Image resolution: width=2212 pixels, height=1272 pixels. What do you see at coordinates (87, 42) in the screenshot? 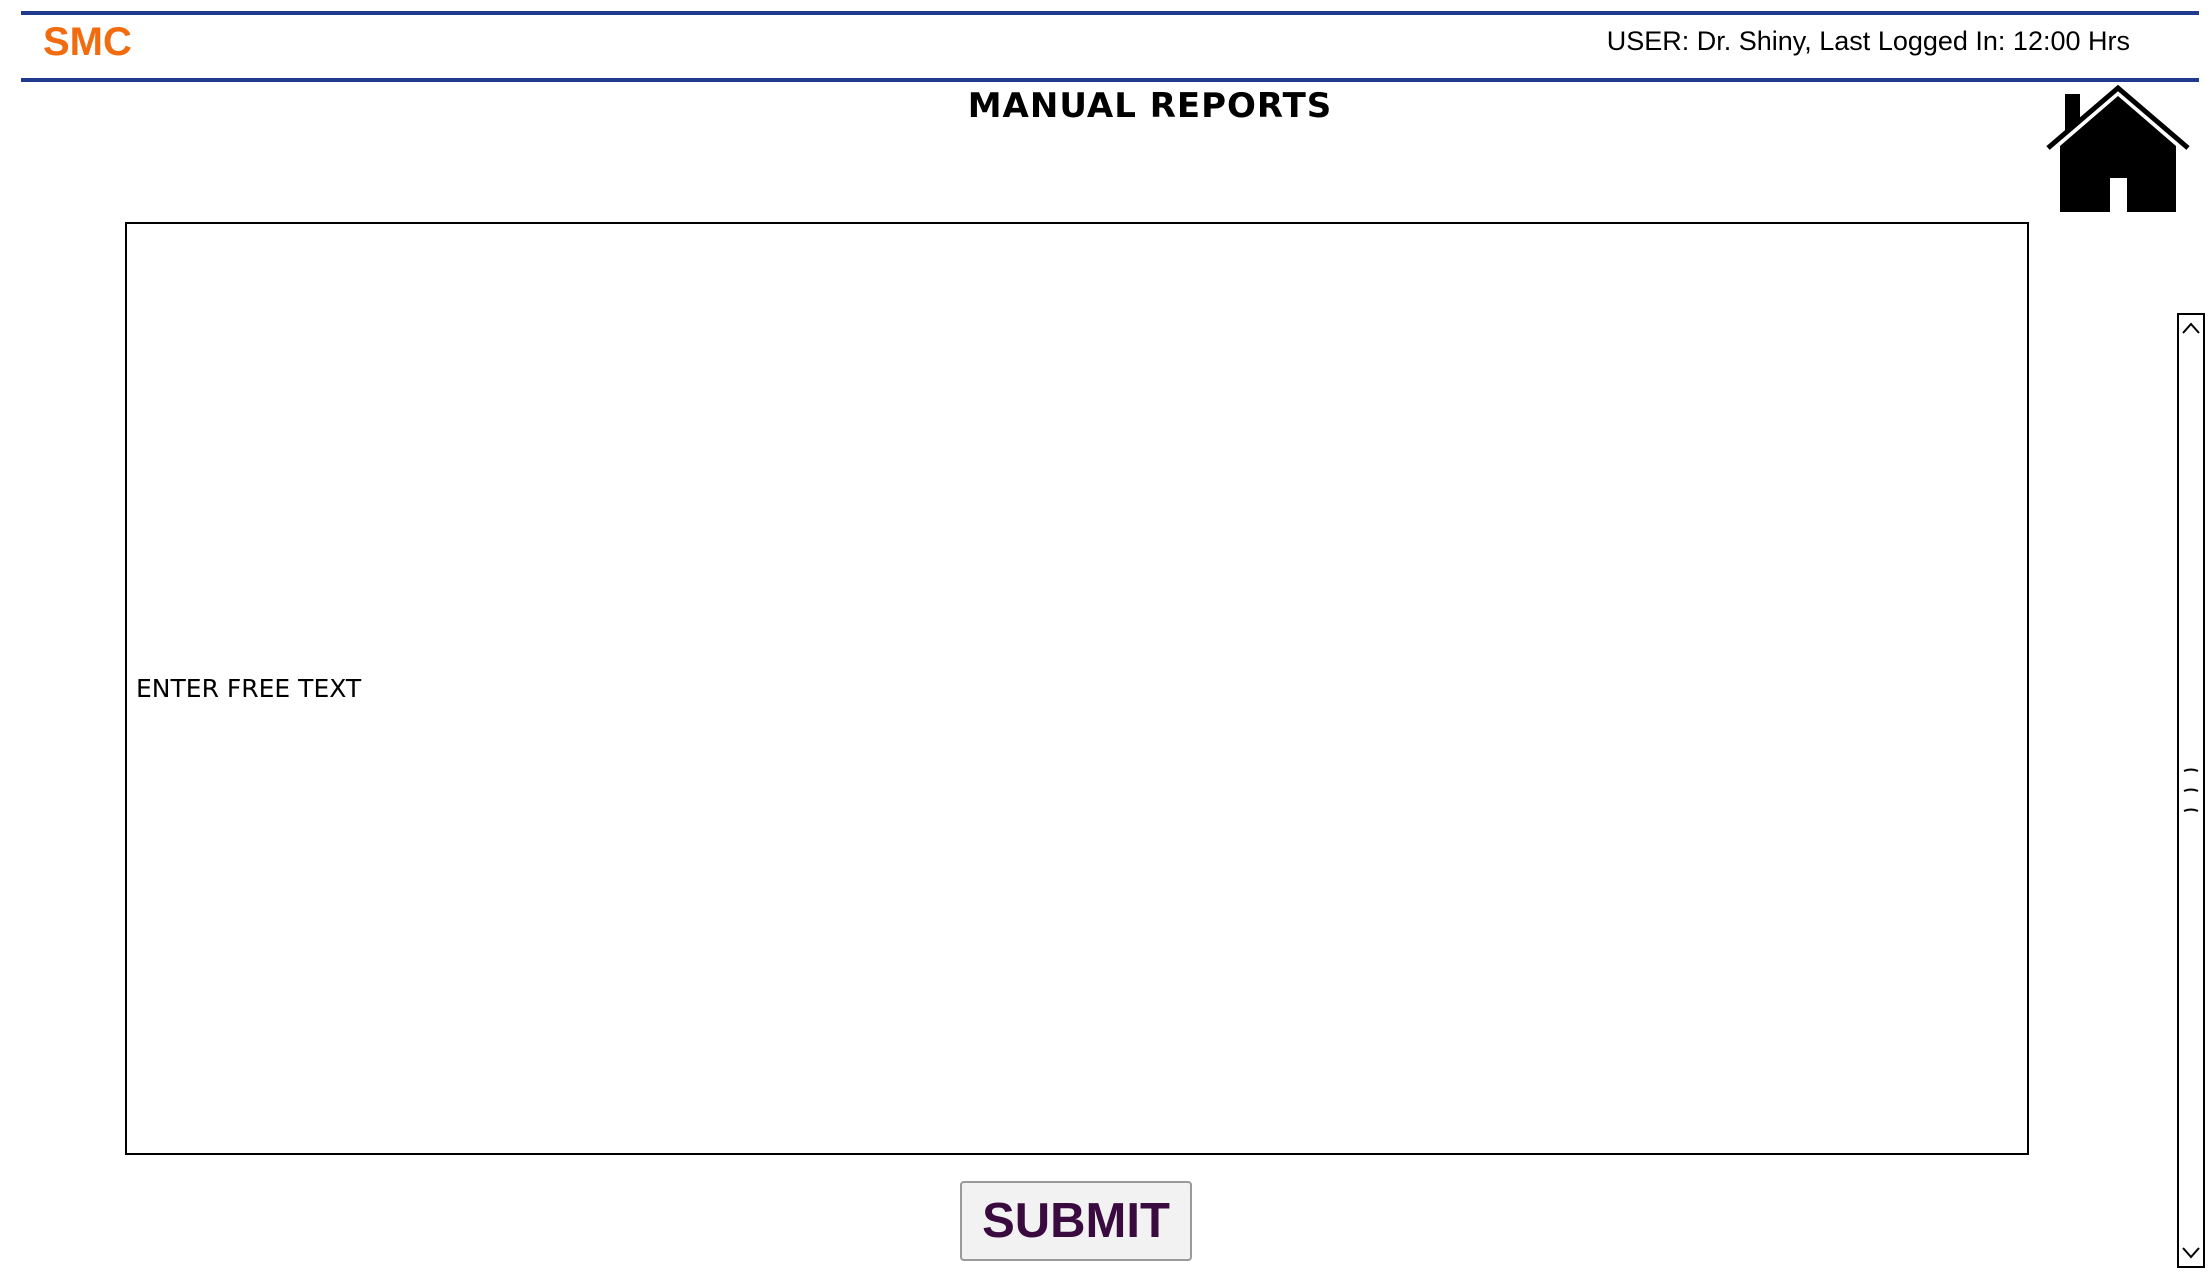
I see `brand-logo: SMC` at bounding box center [87, 42].